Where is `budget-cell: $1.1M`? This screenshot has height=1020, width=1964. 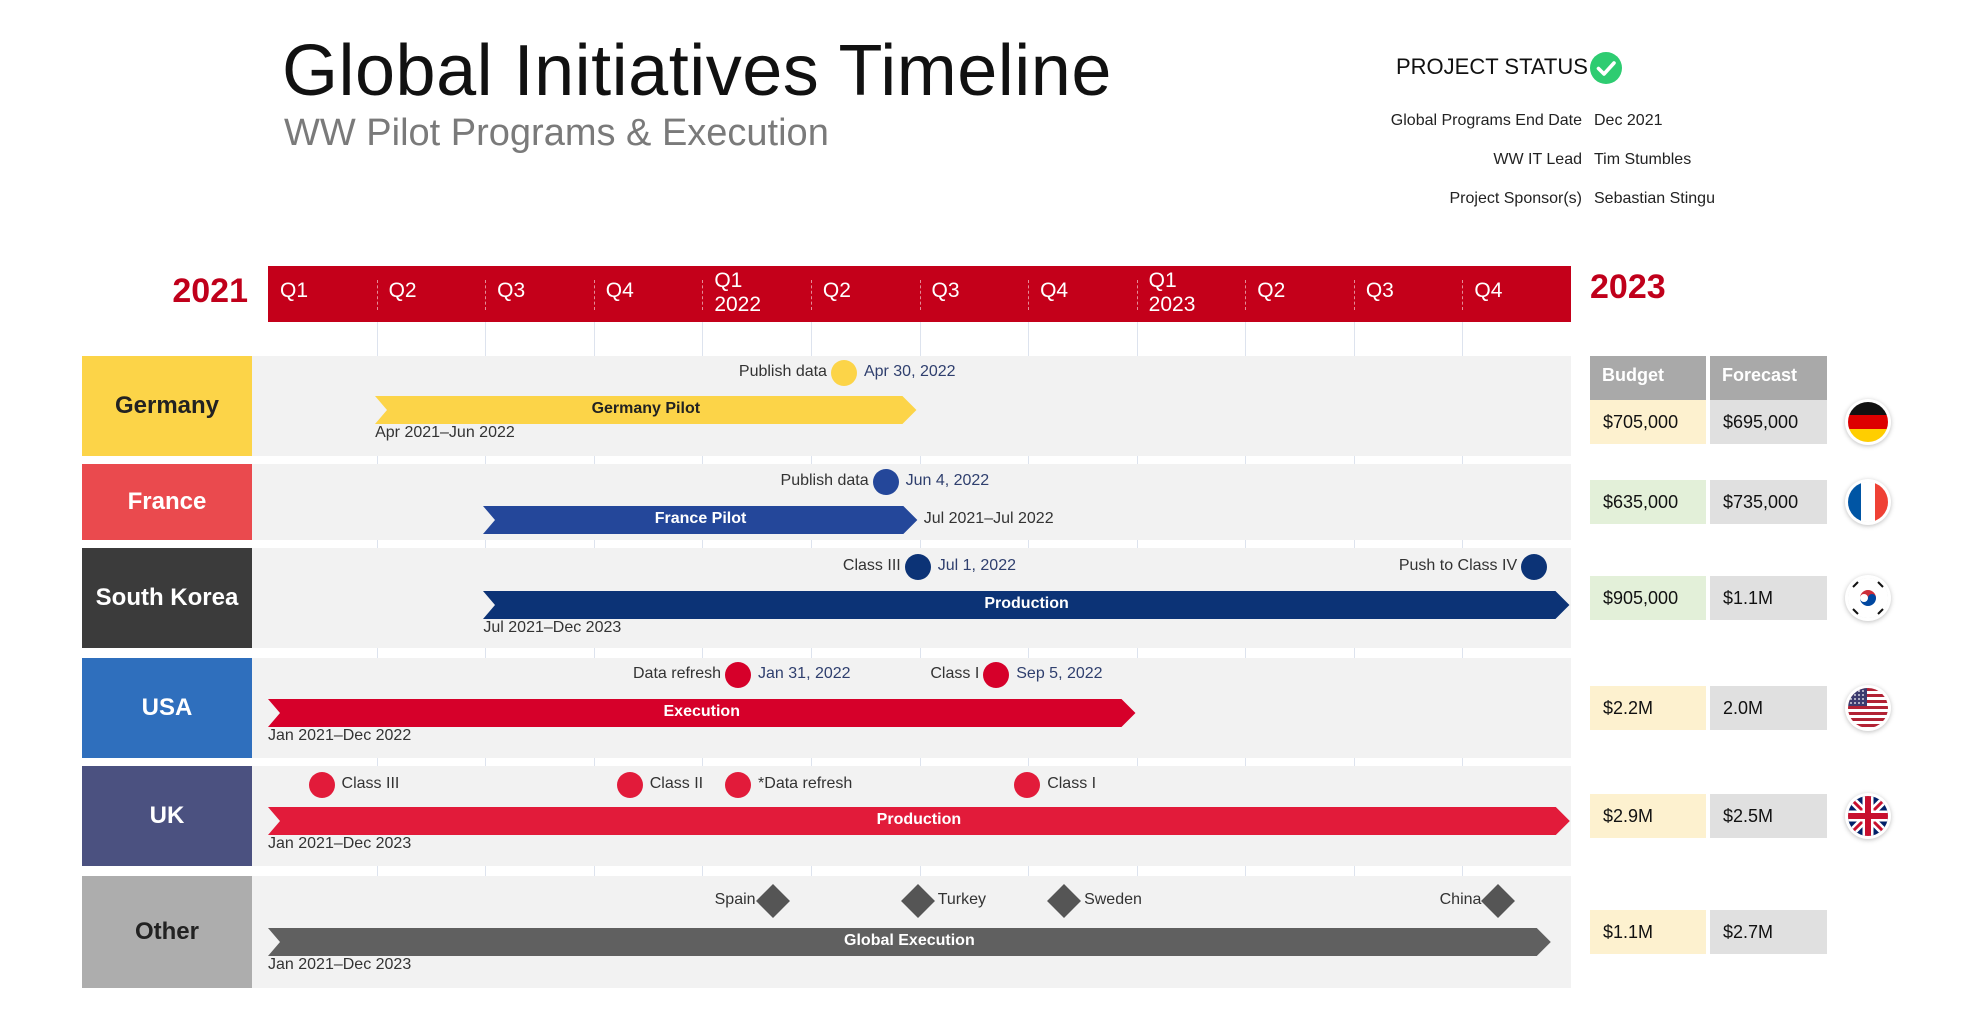
budget-cell: $1.1M is located at coordinates (1648, 932).